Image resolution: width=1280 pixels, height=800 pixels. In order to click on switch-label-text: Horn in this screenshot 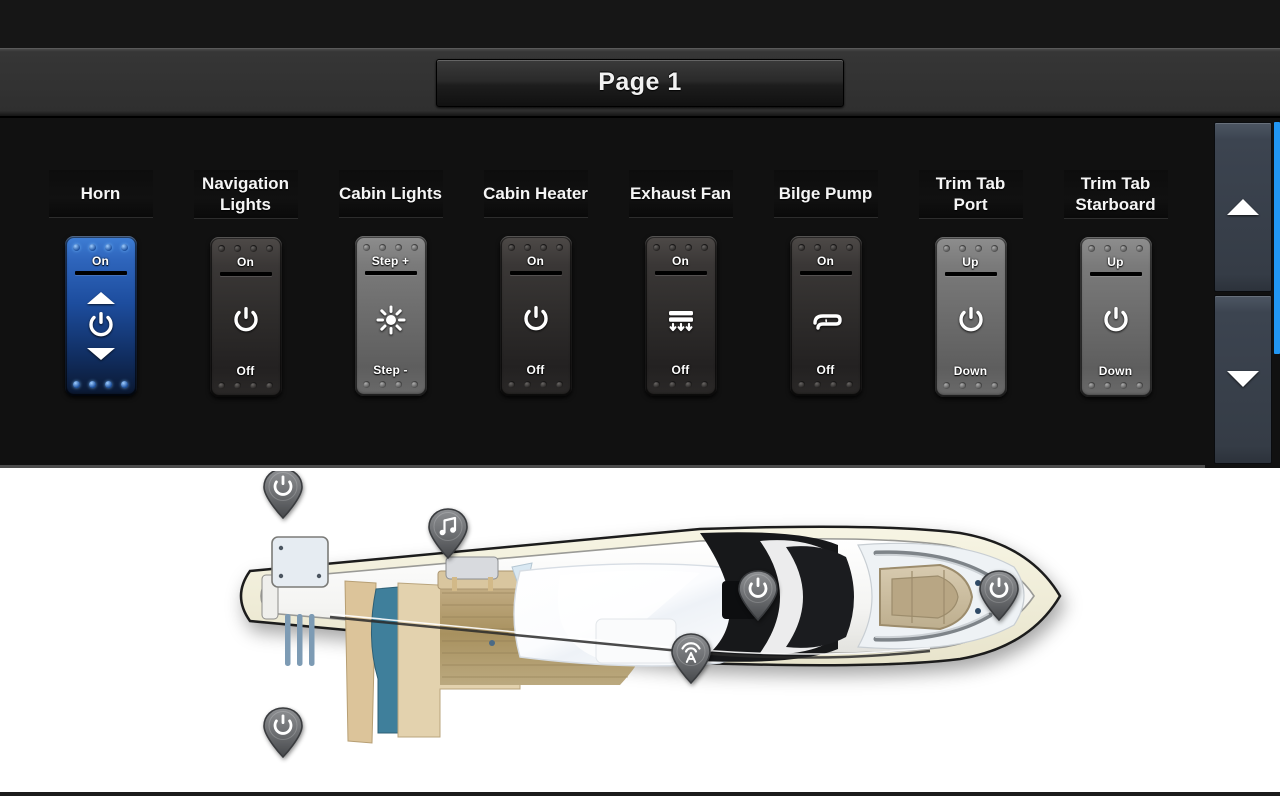, I will do `click(100, 193)`.